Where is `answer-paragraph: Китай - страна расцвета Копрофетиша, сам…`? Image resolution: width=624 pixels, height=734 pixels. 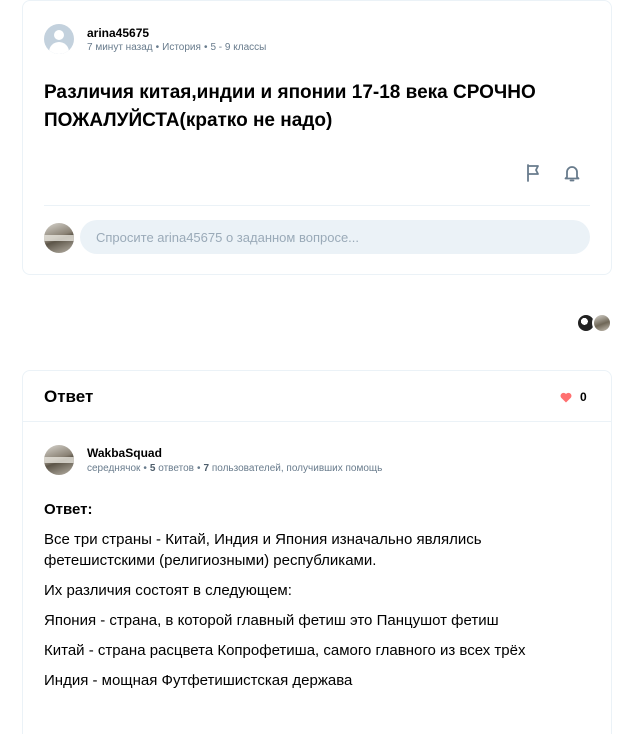 answer-paragraph: Китай - страна расцвета Копрофетиша, сам… is located at coordinates (285, 650).